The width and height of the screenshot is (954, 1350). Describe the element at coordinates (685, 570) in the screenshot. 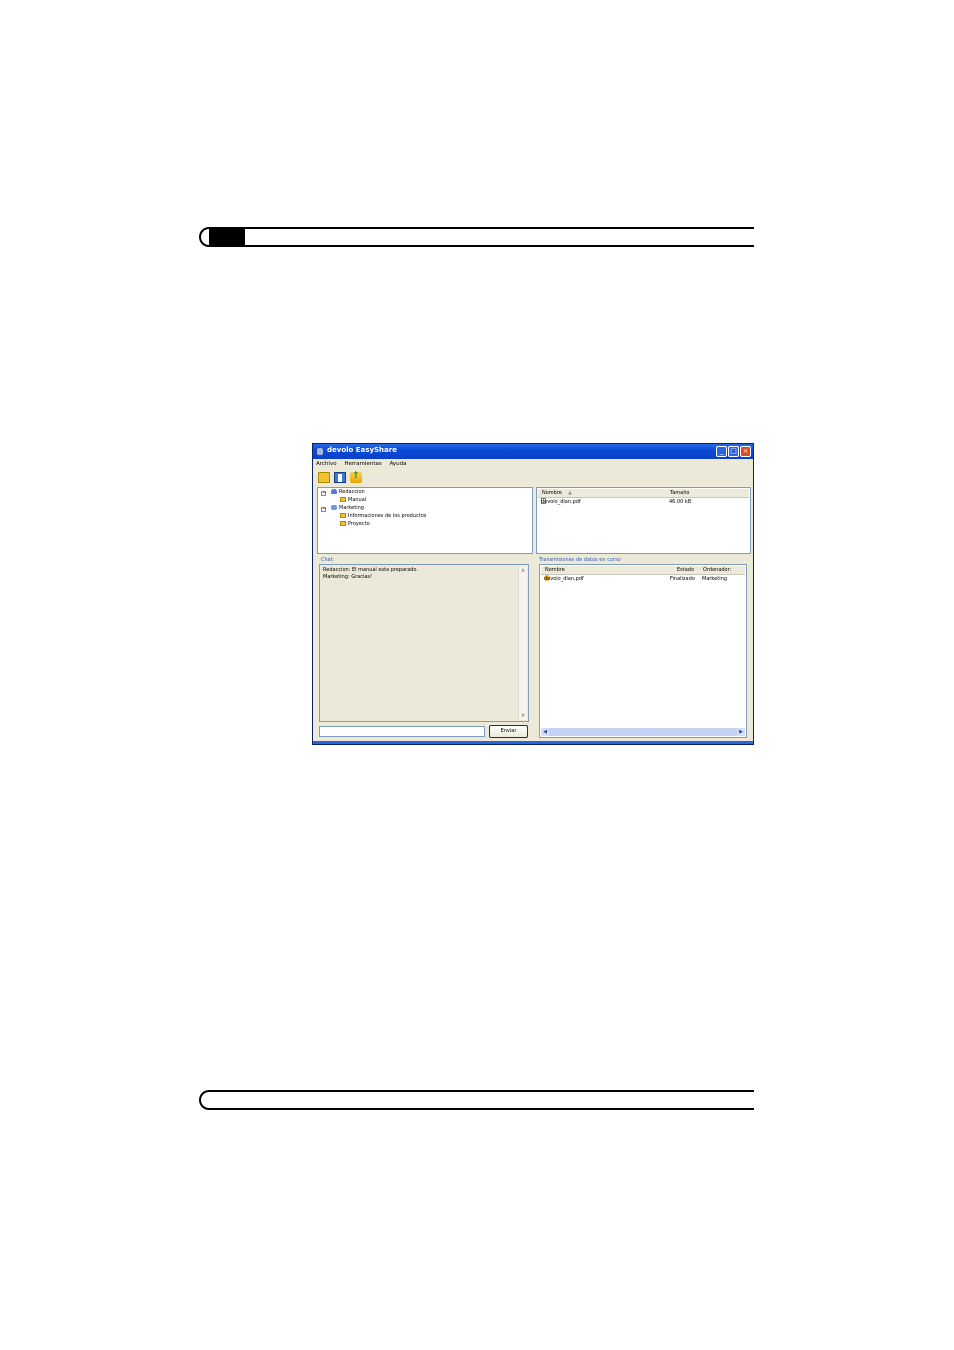

I see `column-header-estado: Estado` at that location.